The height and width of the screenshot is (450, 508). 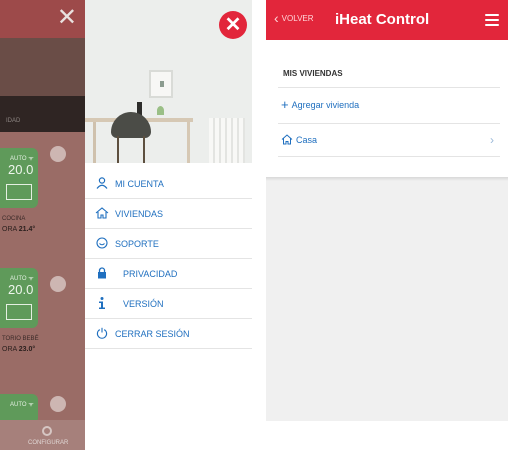 I want to click on menu-item-privacidad: PRIVACIDAD, so click(x=168, y=274).